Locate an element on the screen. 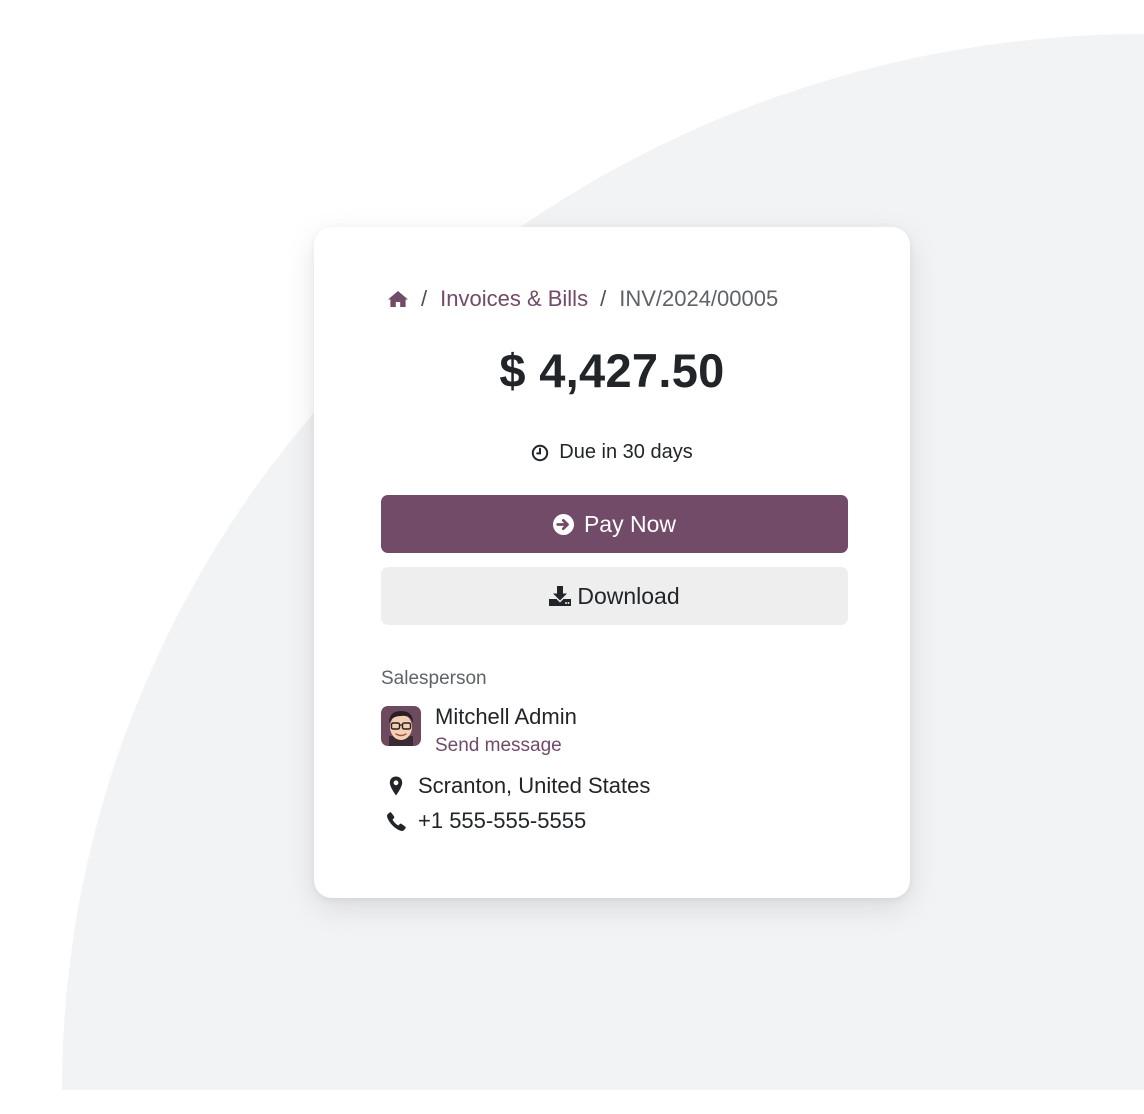 The height and width of the screenshot is (1114, 1144). due-text: Due in 30 days is located at coordinates (626, 452).